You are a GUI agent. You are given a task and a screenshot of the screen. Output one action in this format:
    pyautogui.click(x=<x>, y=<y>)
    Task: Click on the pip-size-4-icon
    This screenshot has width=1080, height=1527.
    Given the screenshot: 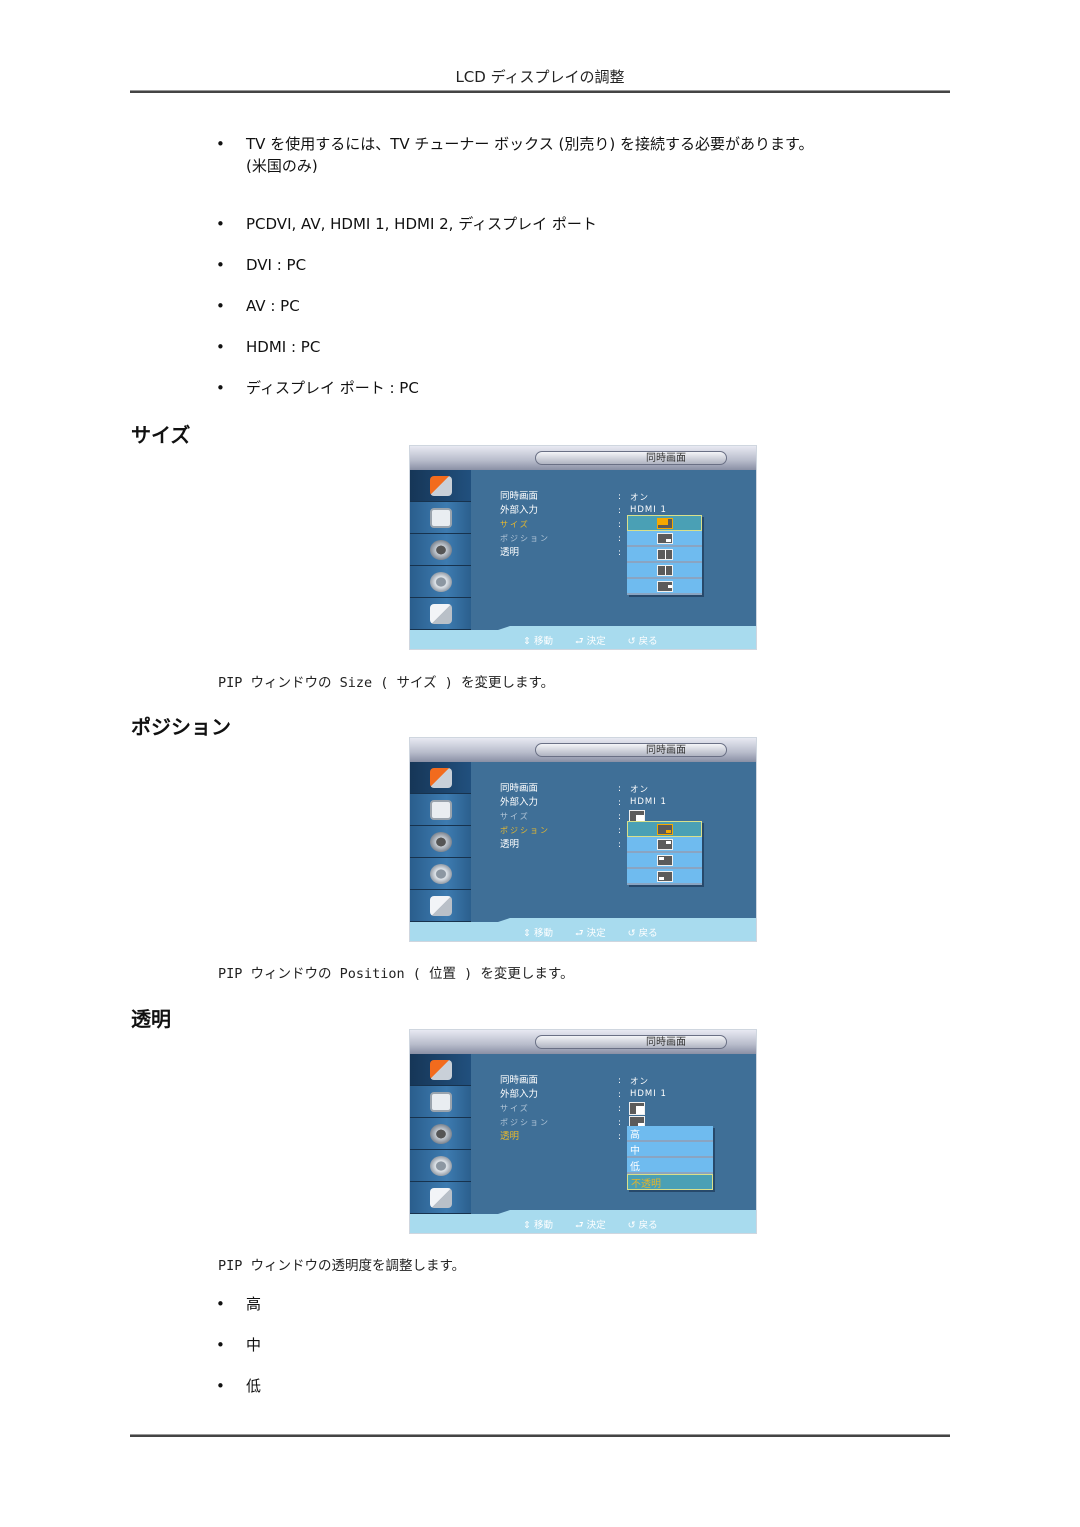 What is the action you would take?
    pyautogui.click(x=664, y=570)
    